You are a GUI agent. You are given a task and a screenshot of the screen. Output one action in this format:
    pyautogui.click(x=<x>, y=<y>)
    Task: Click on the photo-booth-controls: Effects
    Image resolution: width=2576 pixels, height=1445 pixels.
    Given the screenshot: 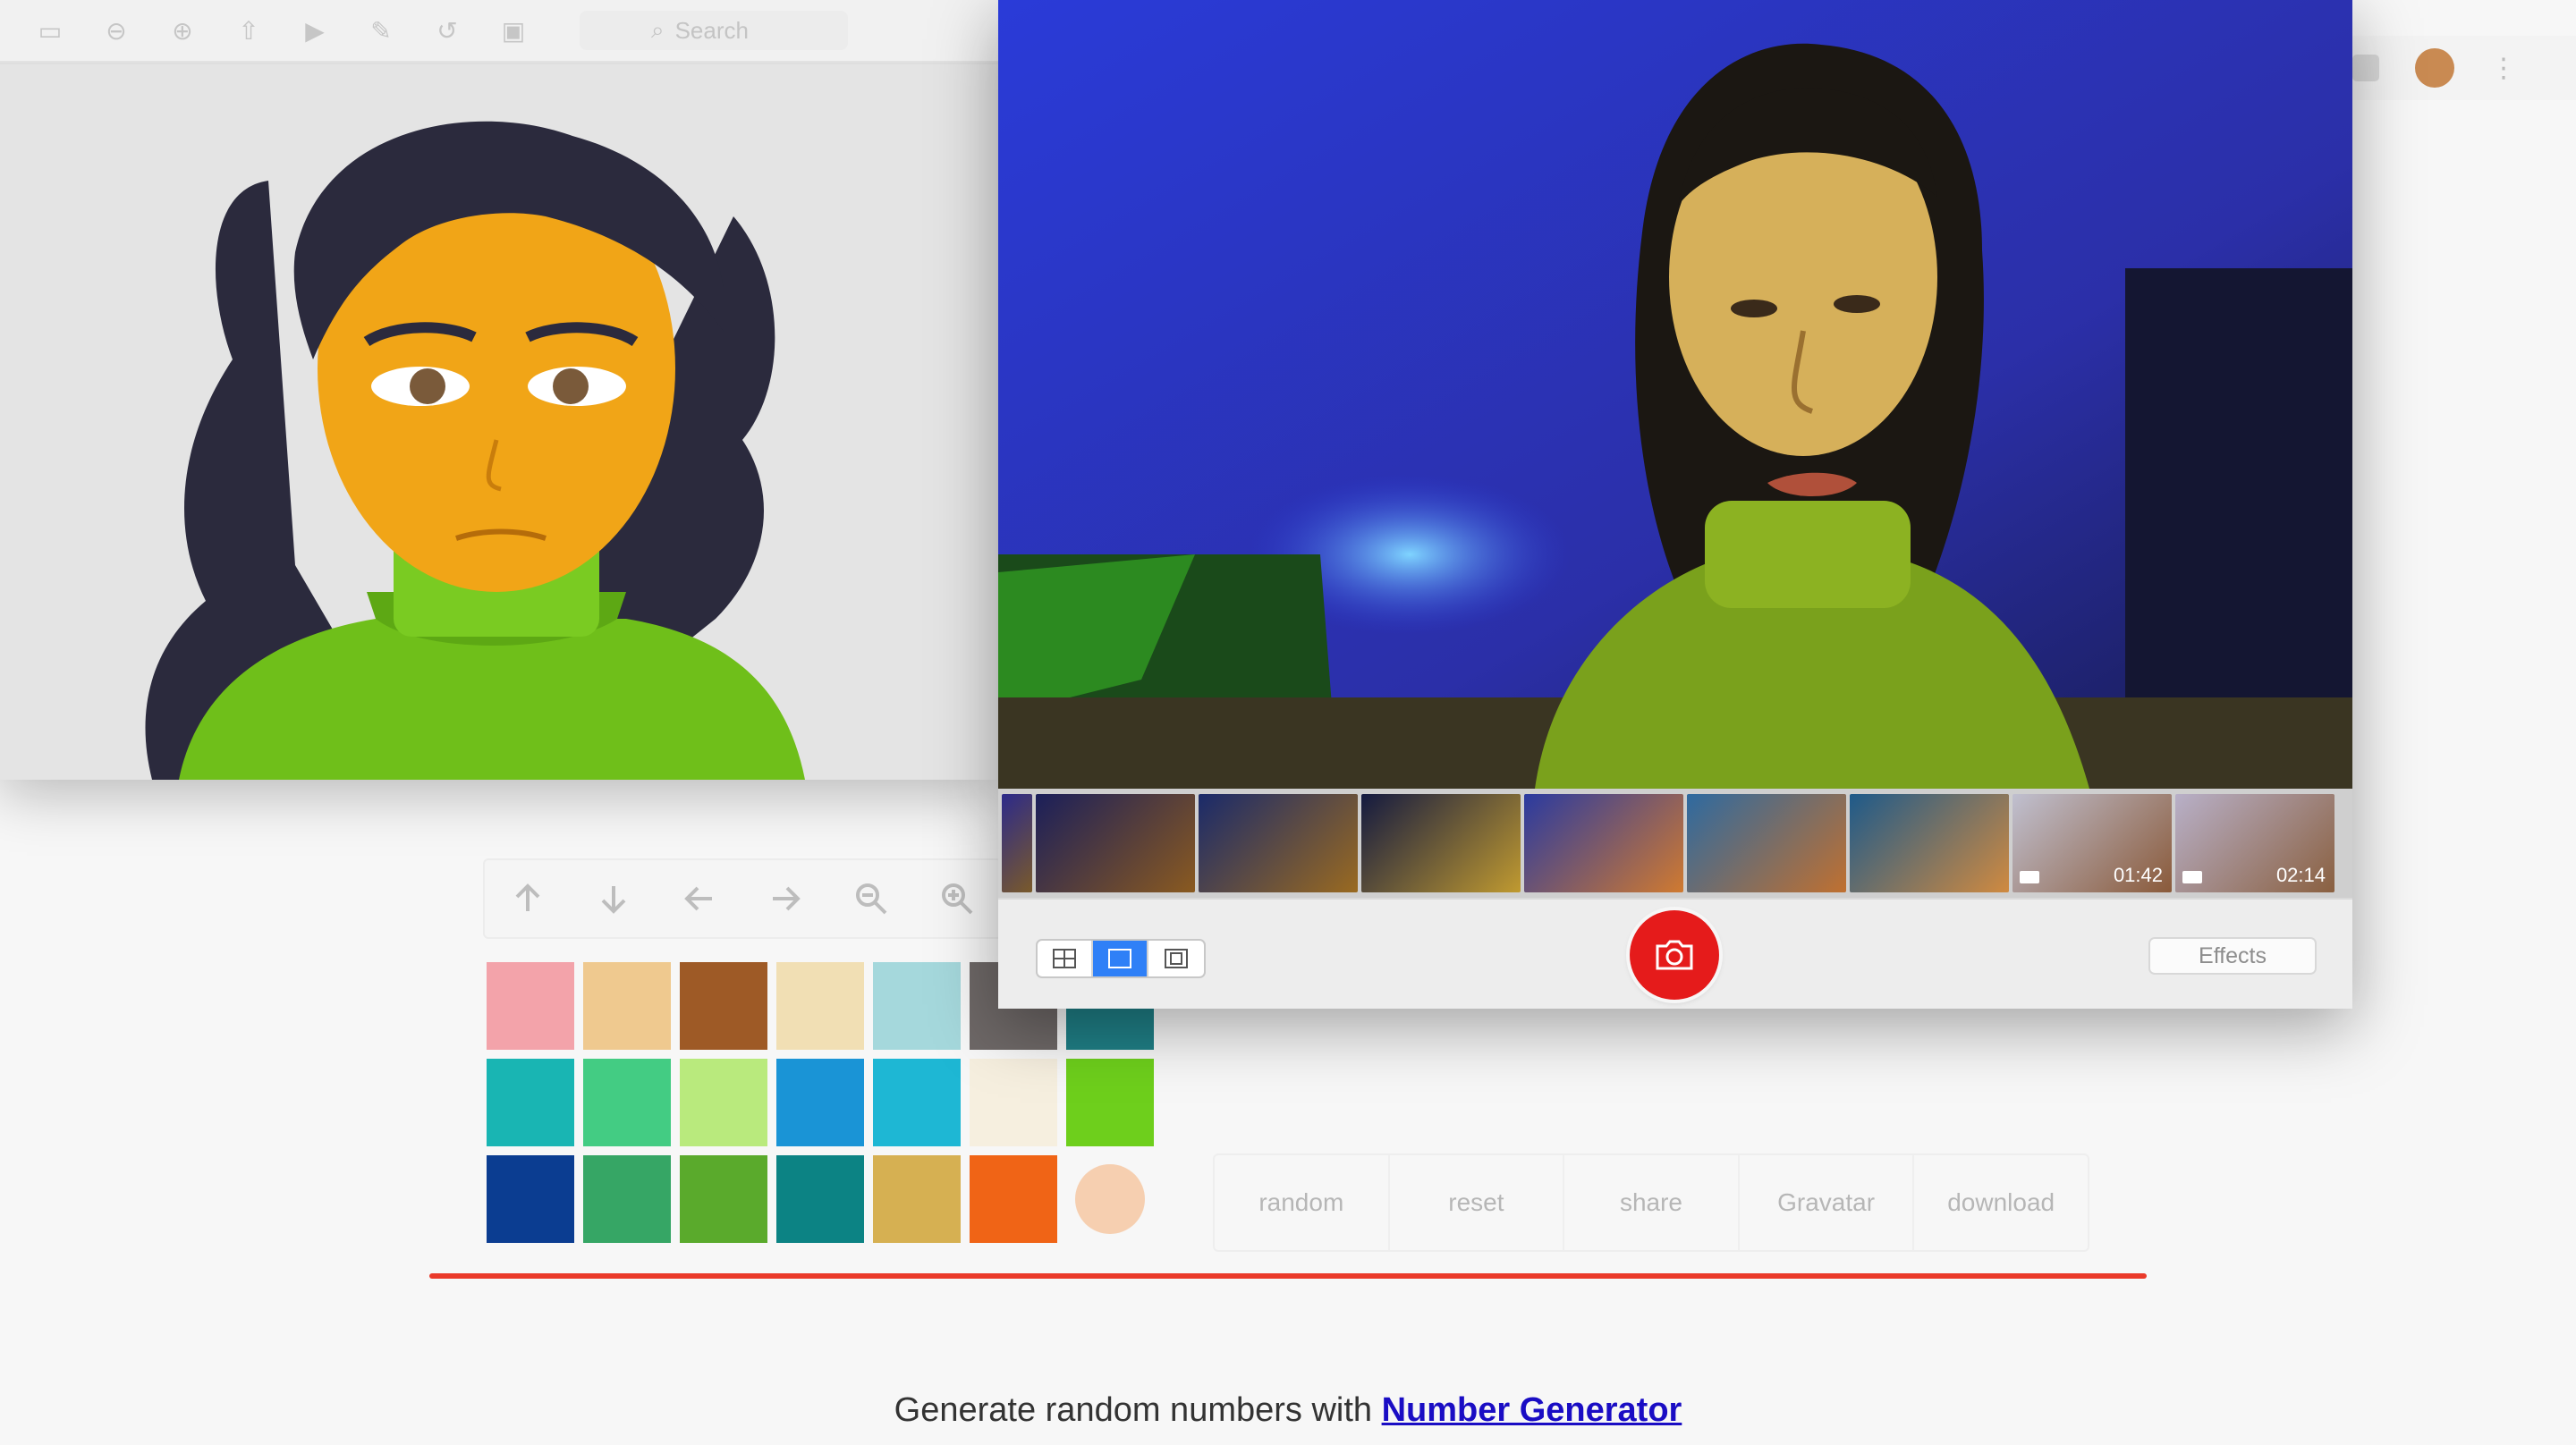 What is the action you would take?
    pyautogui.click(x=1675, y=953)
    